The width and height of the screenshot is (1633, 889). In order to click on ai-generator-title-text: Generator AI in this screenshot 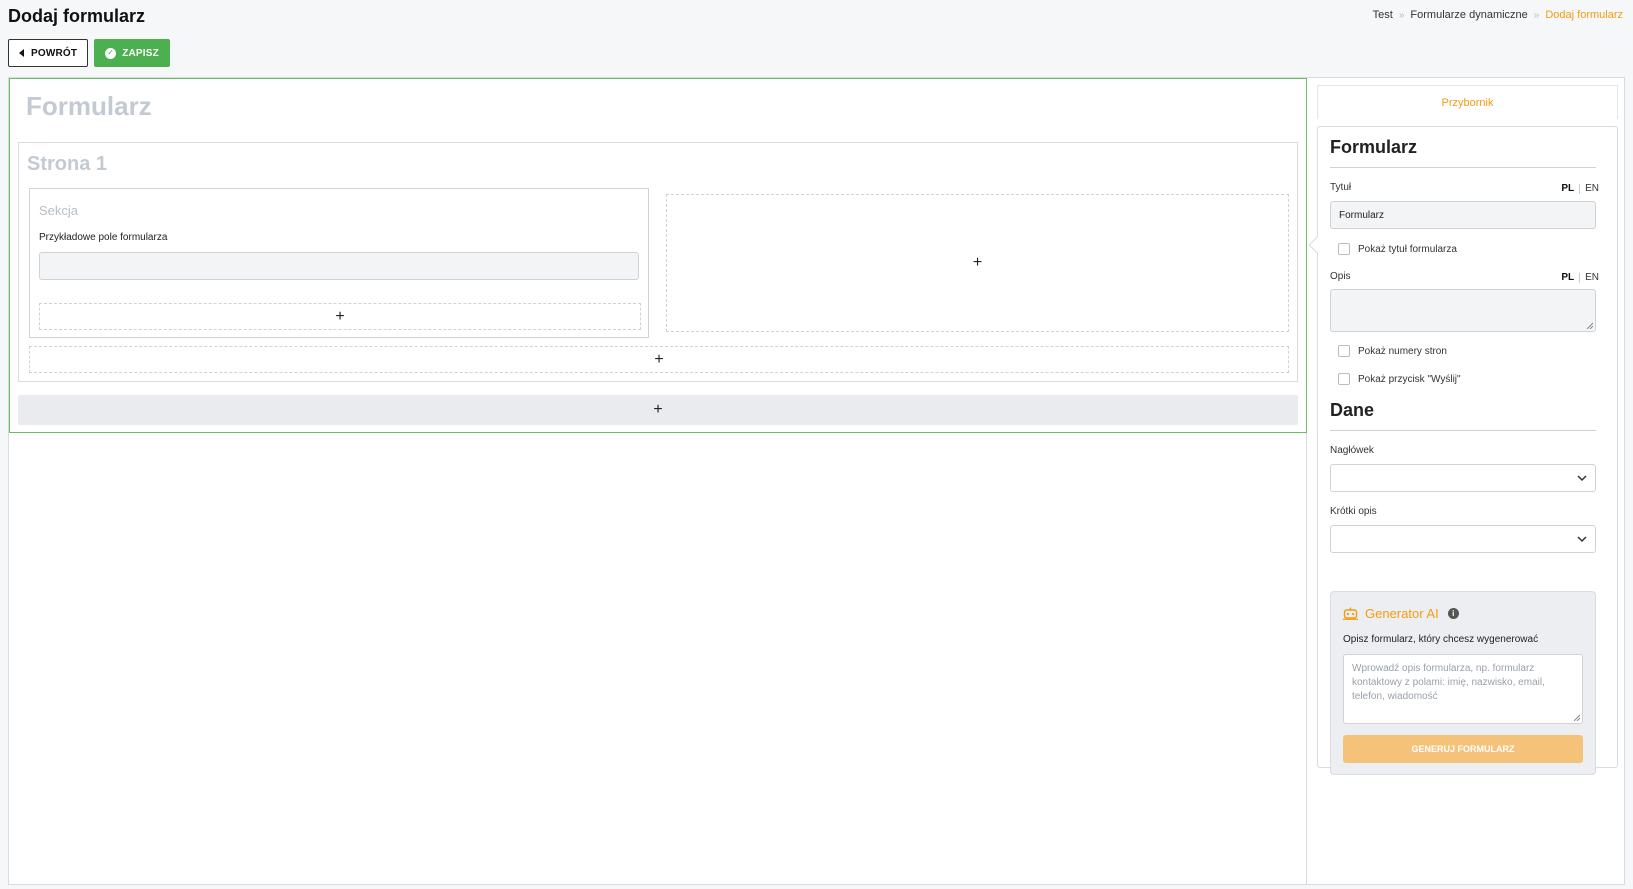, I will do `click(1402, 613)`.